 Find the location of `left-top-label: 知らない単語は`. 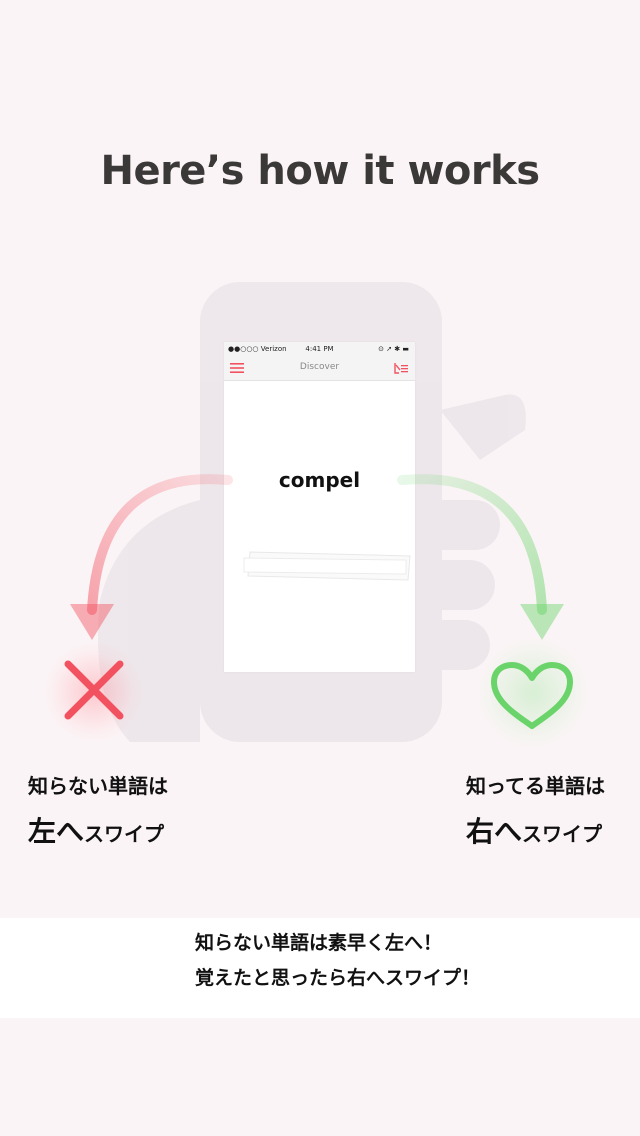

left-top-label: 知らない単語は is located at coordinates (98, 786).